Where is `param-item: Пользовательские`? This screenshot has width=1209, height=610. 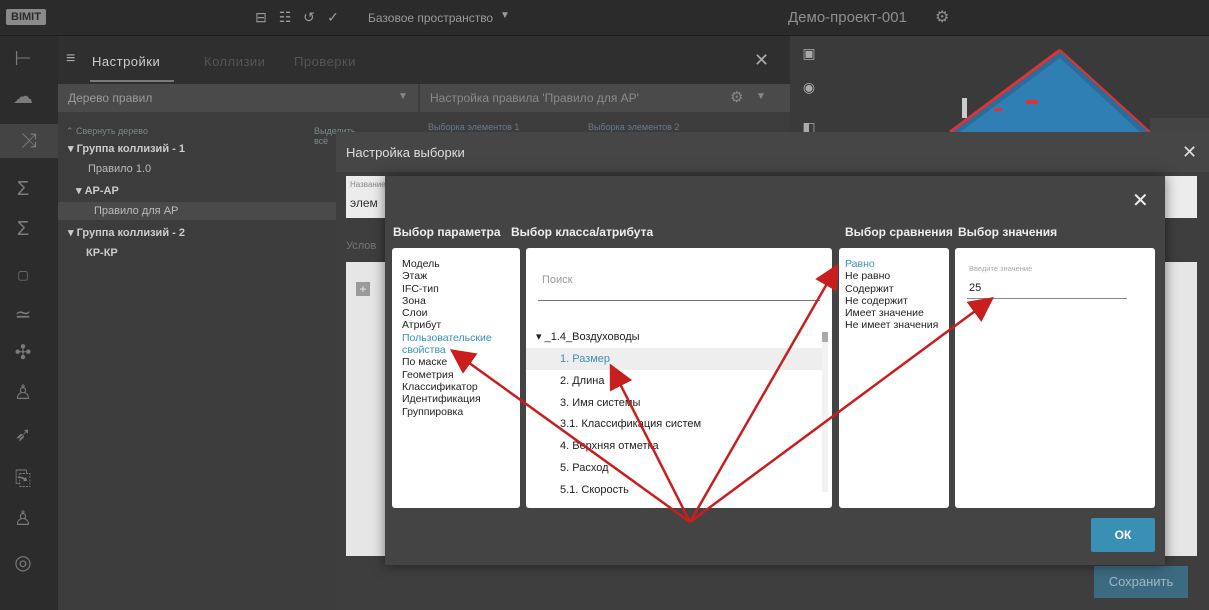 param-item: Пользовательские is located at coordinates (447, 338).